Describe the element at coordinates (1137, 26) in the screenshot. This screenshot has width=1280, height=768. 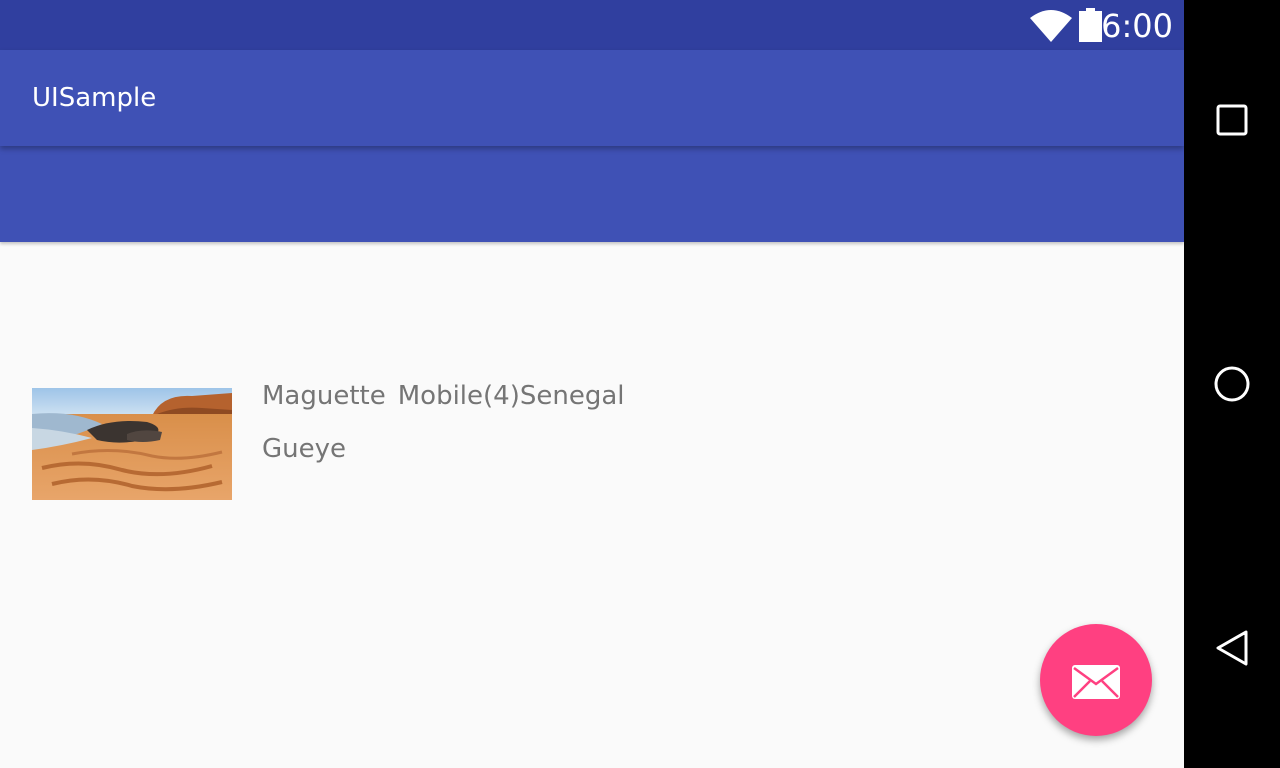
I see `status-time: 6:00` at that location.